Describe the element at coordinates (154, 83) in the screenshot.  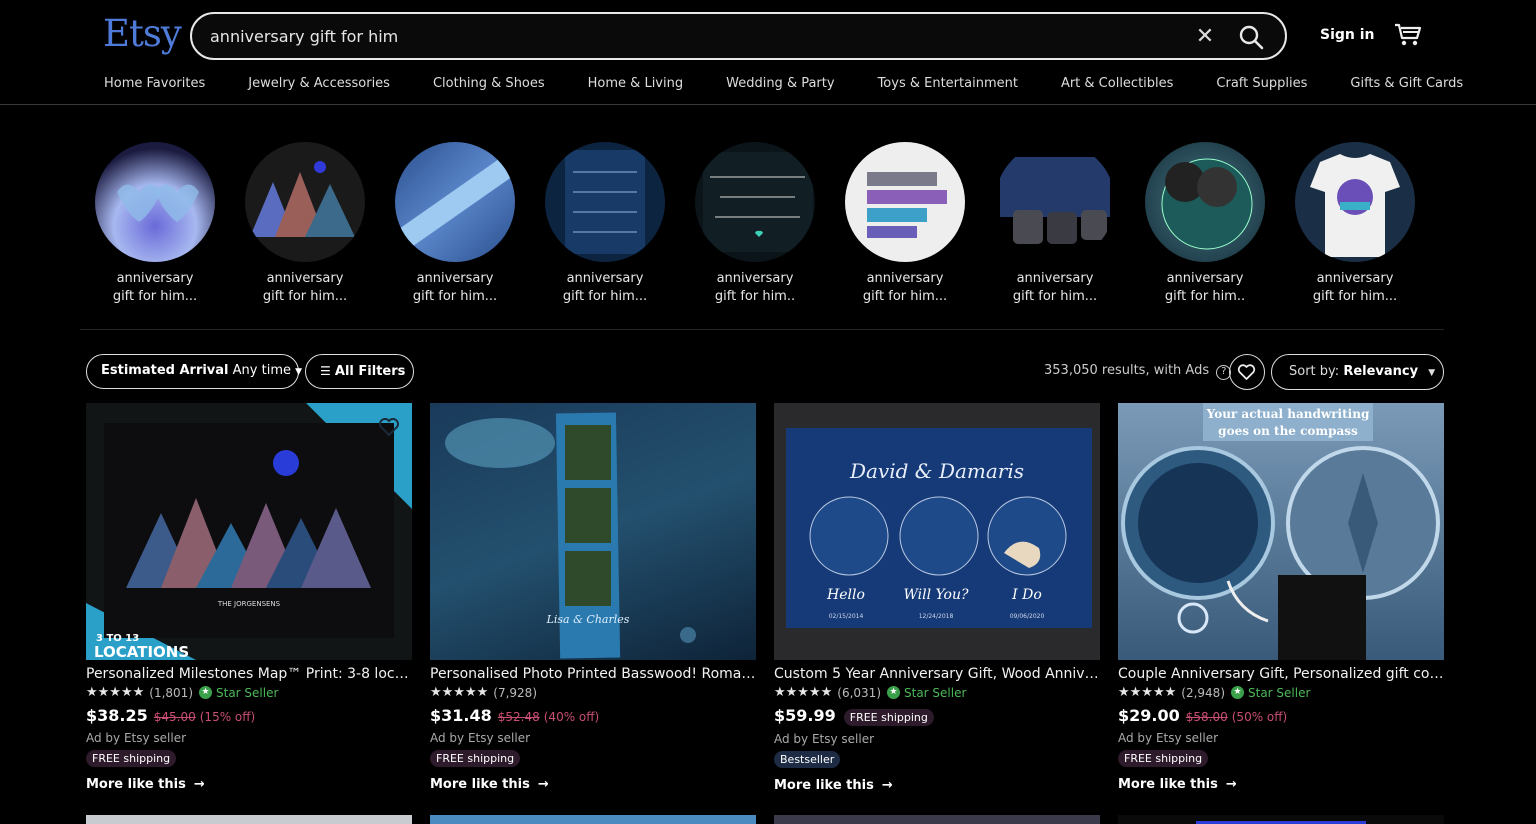
I see `nav-home-favorites: Home Favorites` at that location.